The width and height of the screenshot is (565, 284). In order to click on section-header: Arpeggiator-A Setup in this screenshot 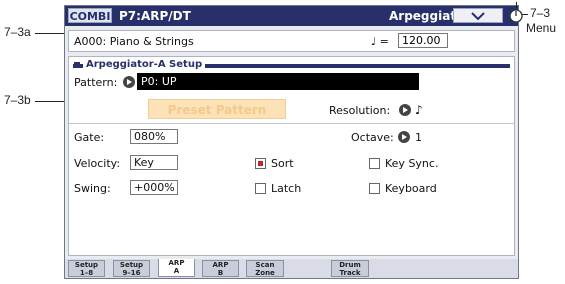, I will do `click(291, 65)`.